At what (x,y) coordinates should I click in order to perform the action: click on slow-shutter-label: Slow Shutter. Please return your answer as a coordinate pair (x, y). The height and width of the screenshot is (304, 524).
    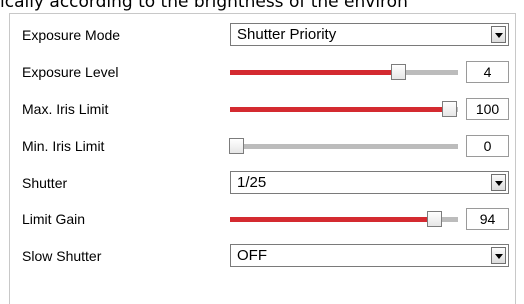
    Looking at the image, I should click on (62, 256).